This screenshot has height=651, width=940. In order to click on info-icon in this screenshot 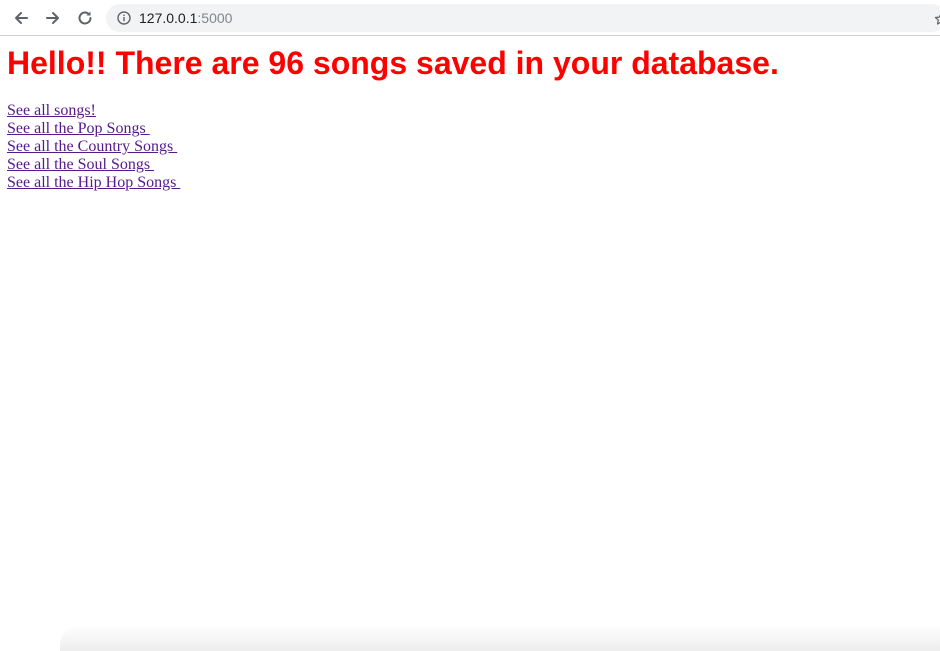, I will do `click(123, 18)`.